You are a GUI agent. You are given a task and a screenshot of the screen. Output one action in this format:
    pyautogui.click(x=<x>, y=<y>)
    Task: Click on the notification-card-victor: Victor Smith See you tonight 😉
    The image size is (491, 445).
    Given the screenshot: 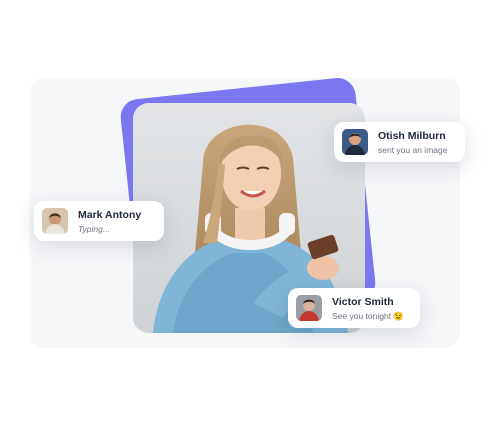 What is the action you would take?
    pyautogui.click(x=354, y=308)
    